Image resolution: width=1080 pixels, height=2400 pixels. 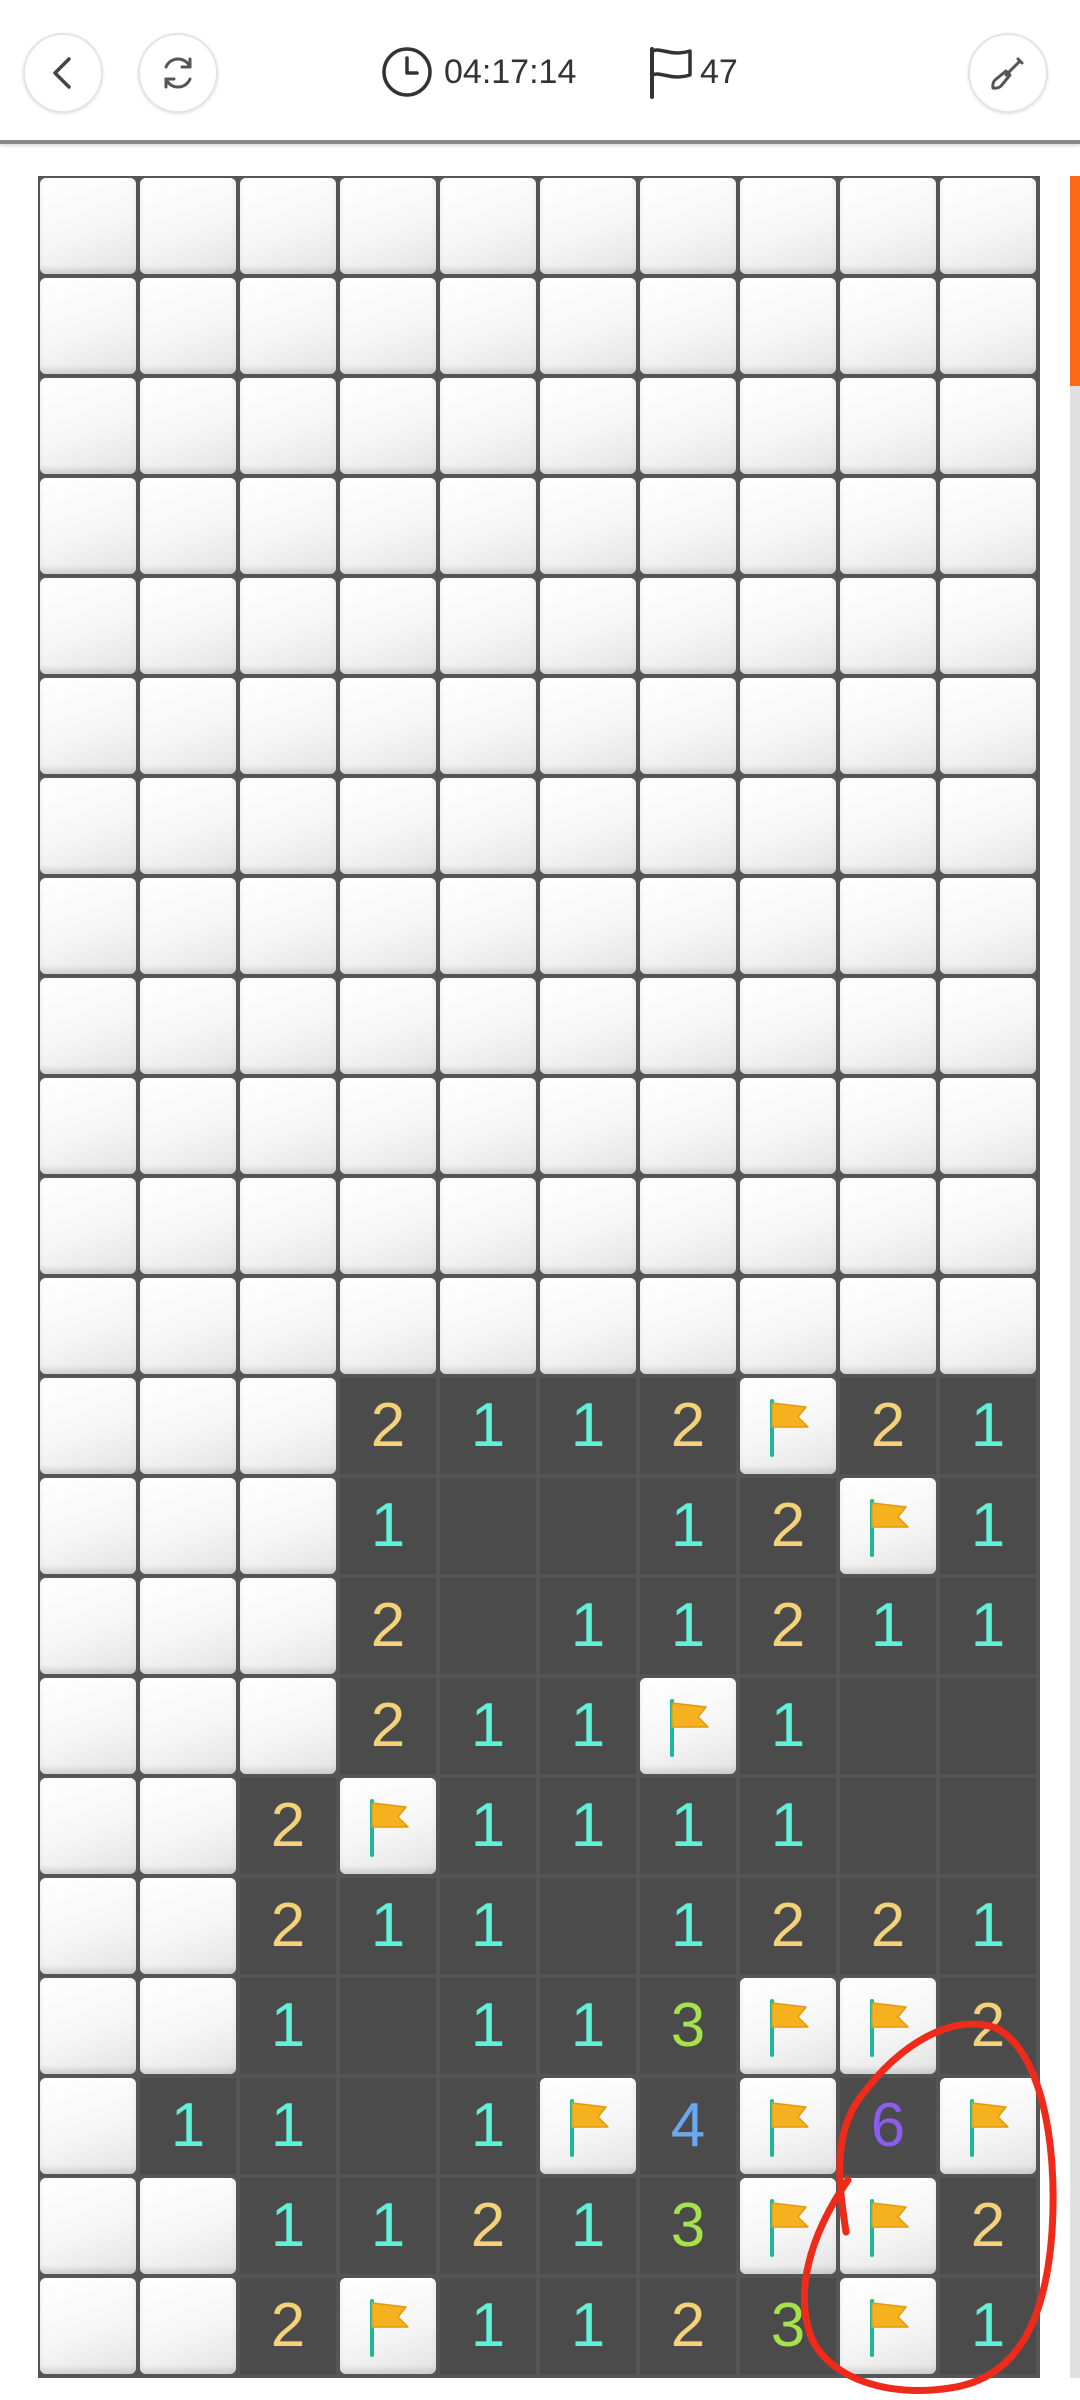 I want to click on back-button, so click(x=63, y=73).